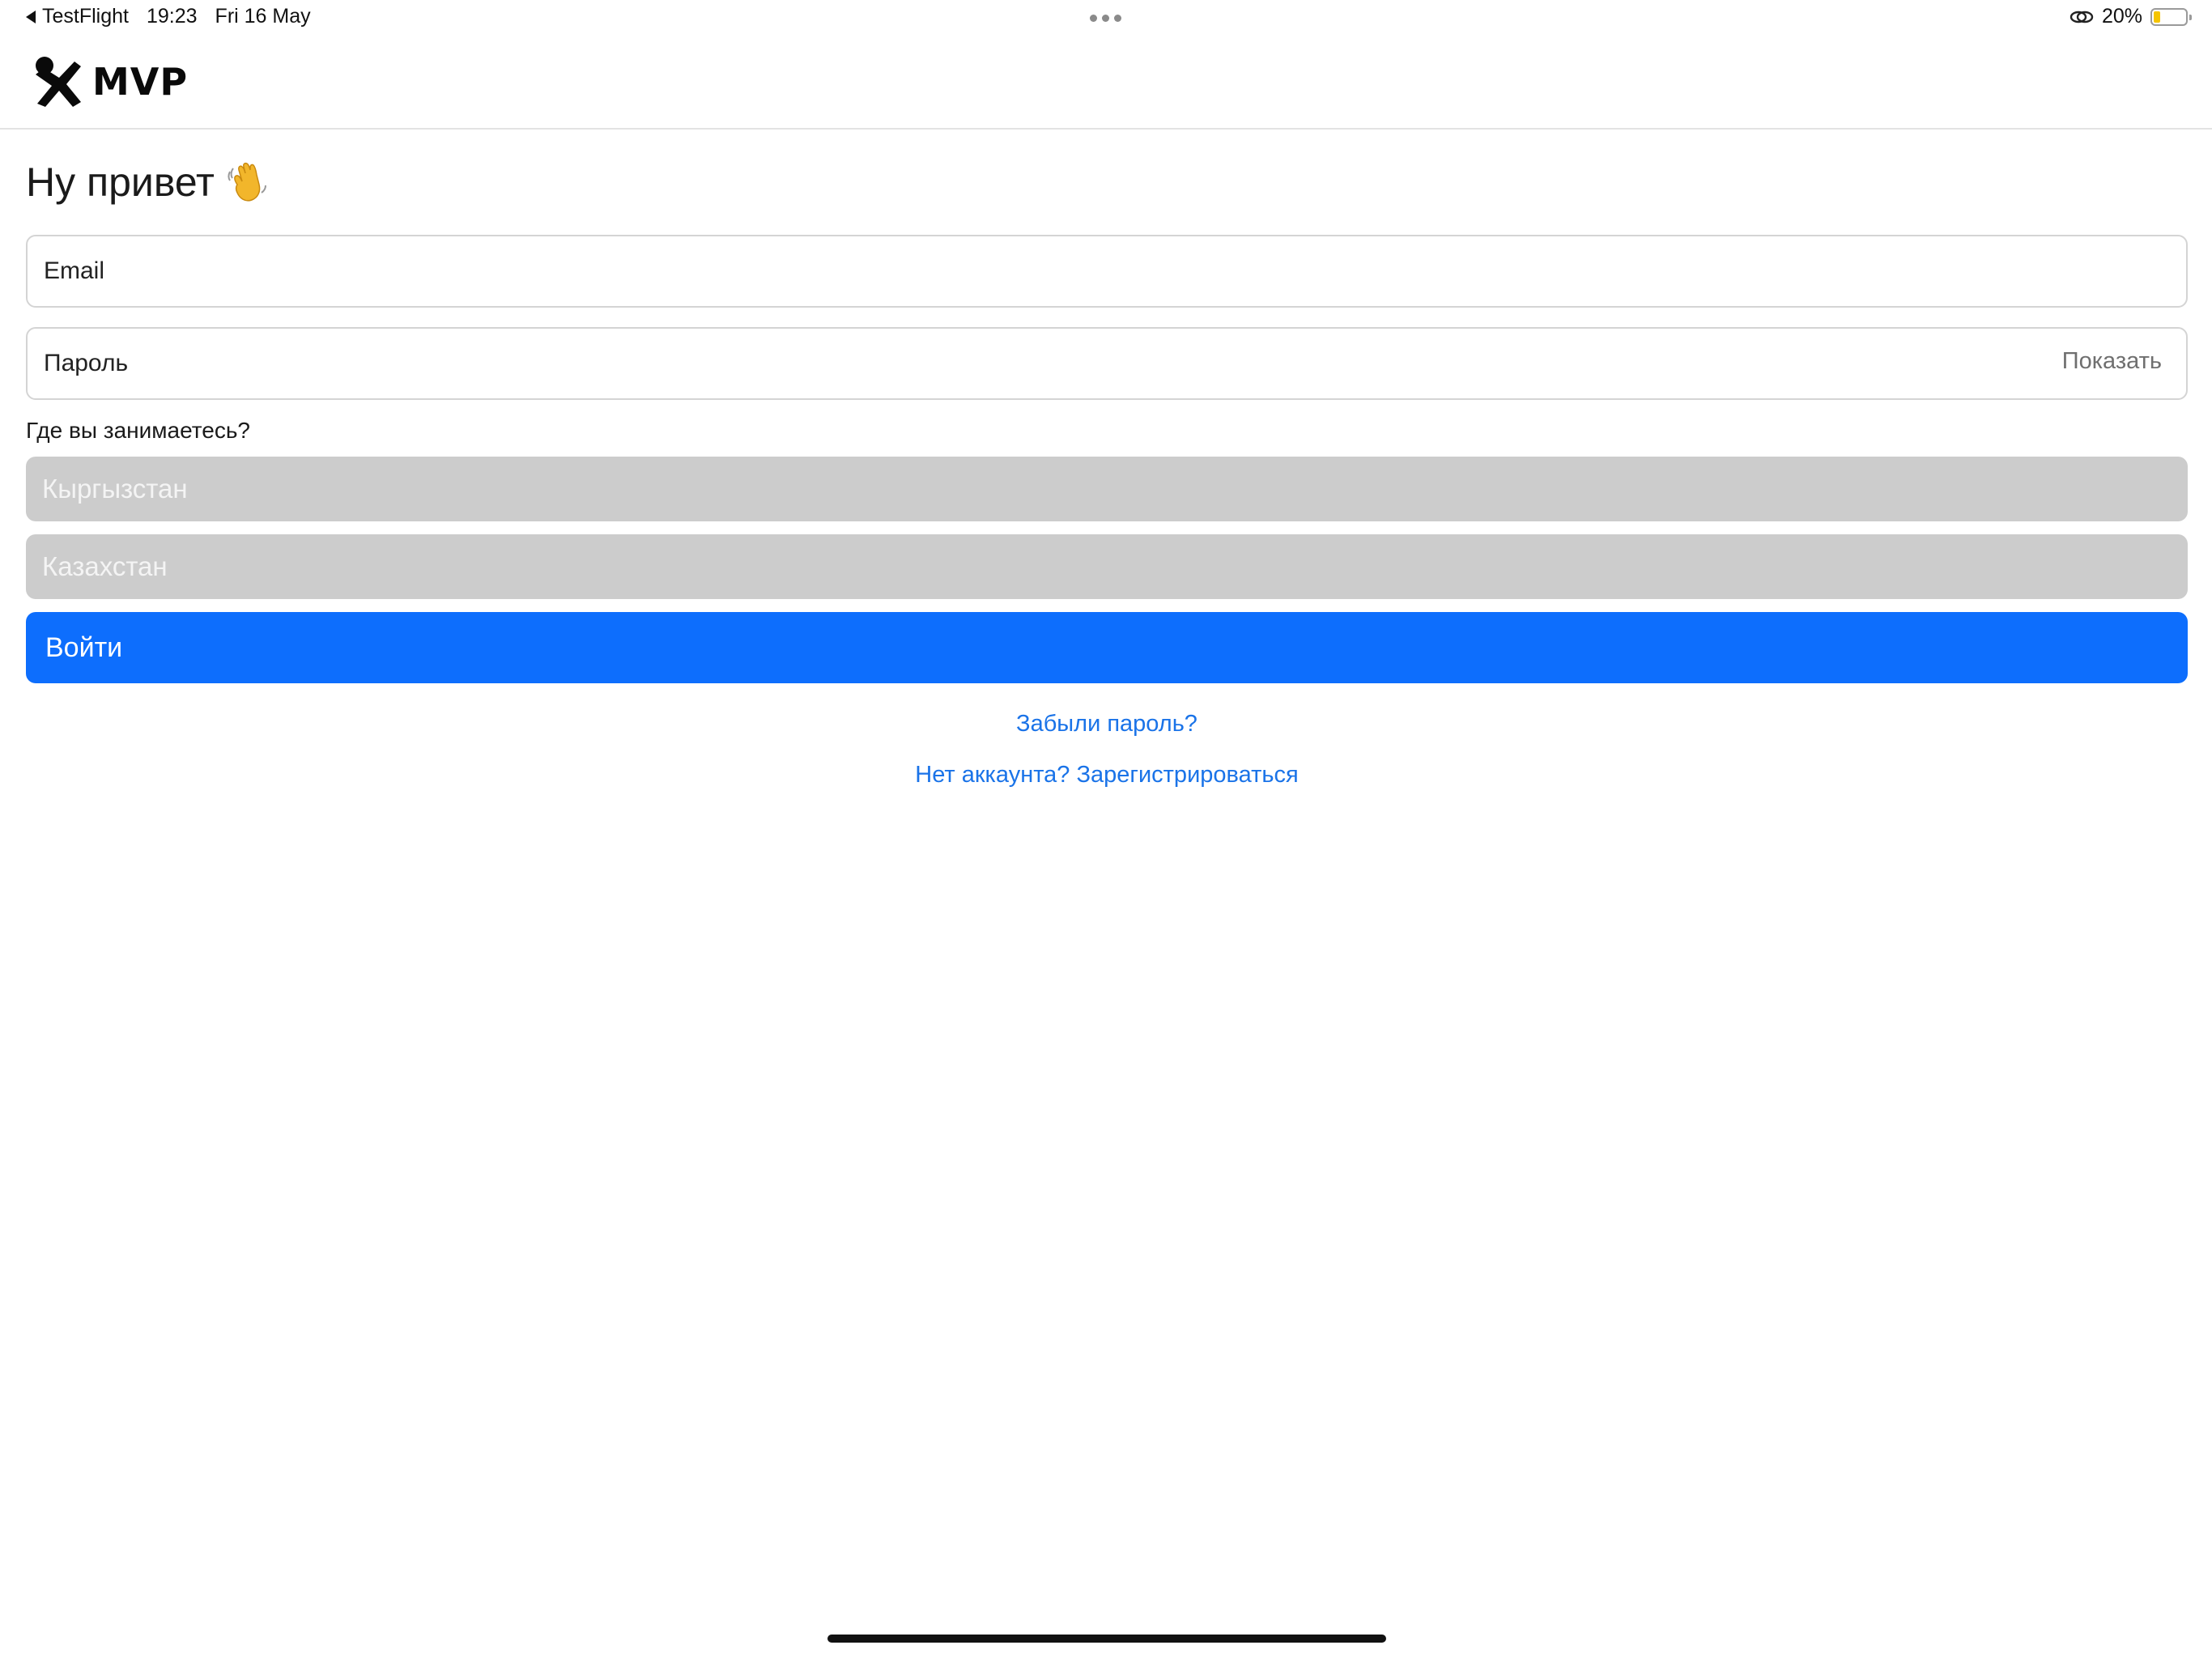 This screenshot has height=1658, width=2212. What do you see at coordinates (58, 82) in the screenshot?
I see `logo-mark-icon` at bounding box center [58, 82].